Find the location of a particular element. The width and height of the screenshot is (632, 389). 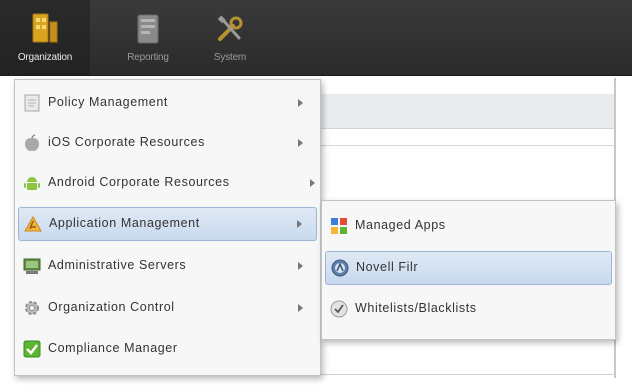

page-header-band is located at coordinates (468, 111).